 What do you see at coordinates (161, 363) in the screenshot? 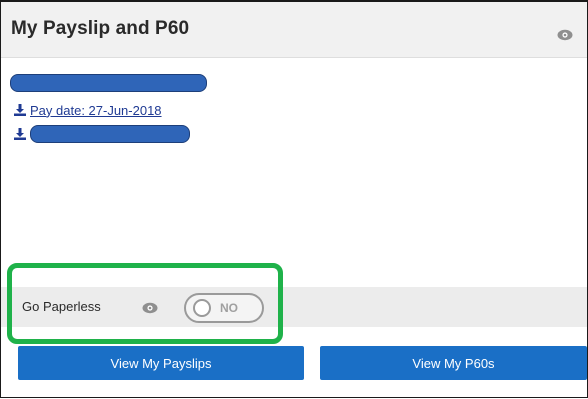
I see `view-payslips-button: View My Payslips` at bounding box center [161, 363].